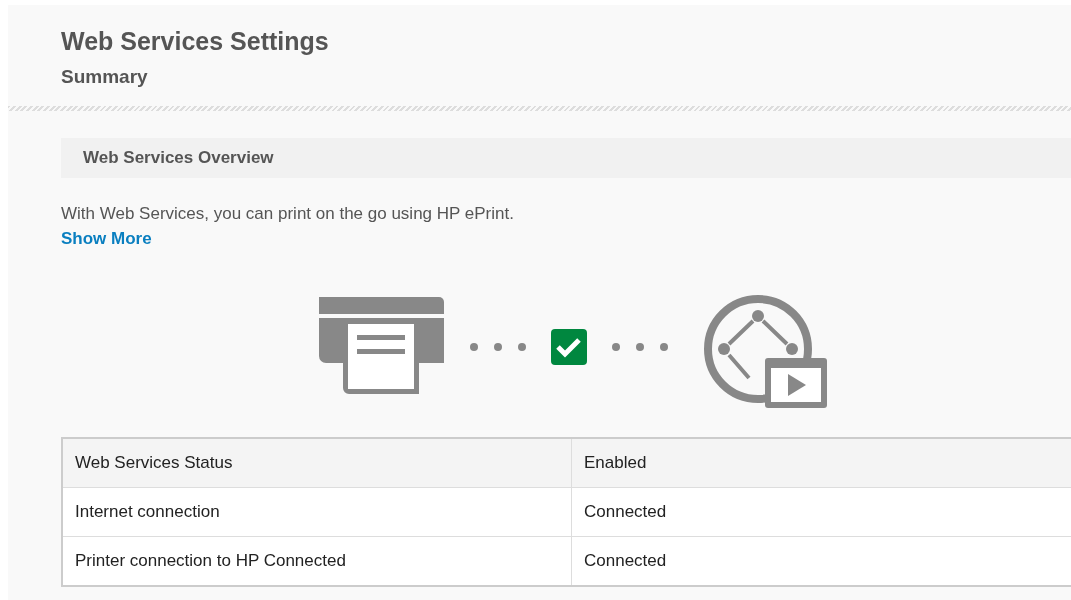 This screenshot has height=600, width=1071. What do you see at coordinates (317, 463) in the screenshot?
I see `table-cell: Web Services Status` at bounding box center [317, 463].